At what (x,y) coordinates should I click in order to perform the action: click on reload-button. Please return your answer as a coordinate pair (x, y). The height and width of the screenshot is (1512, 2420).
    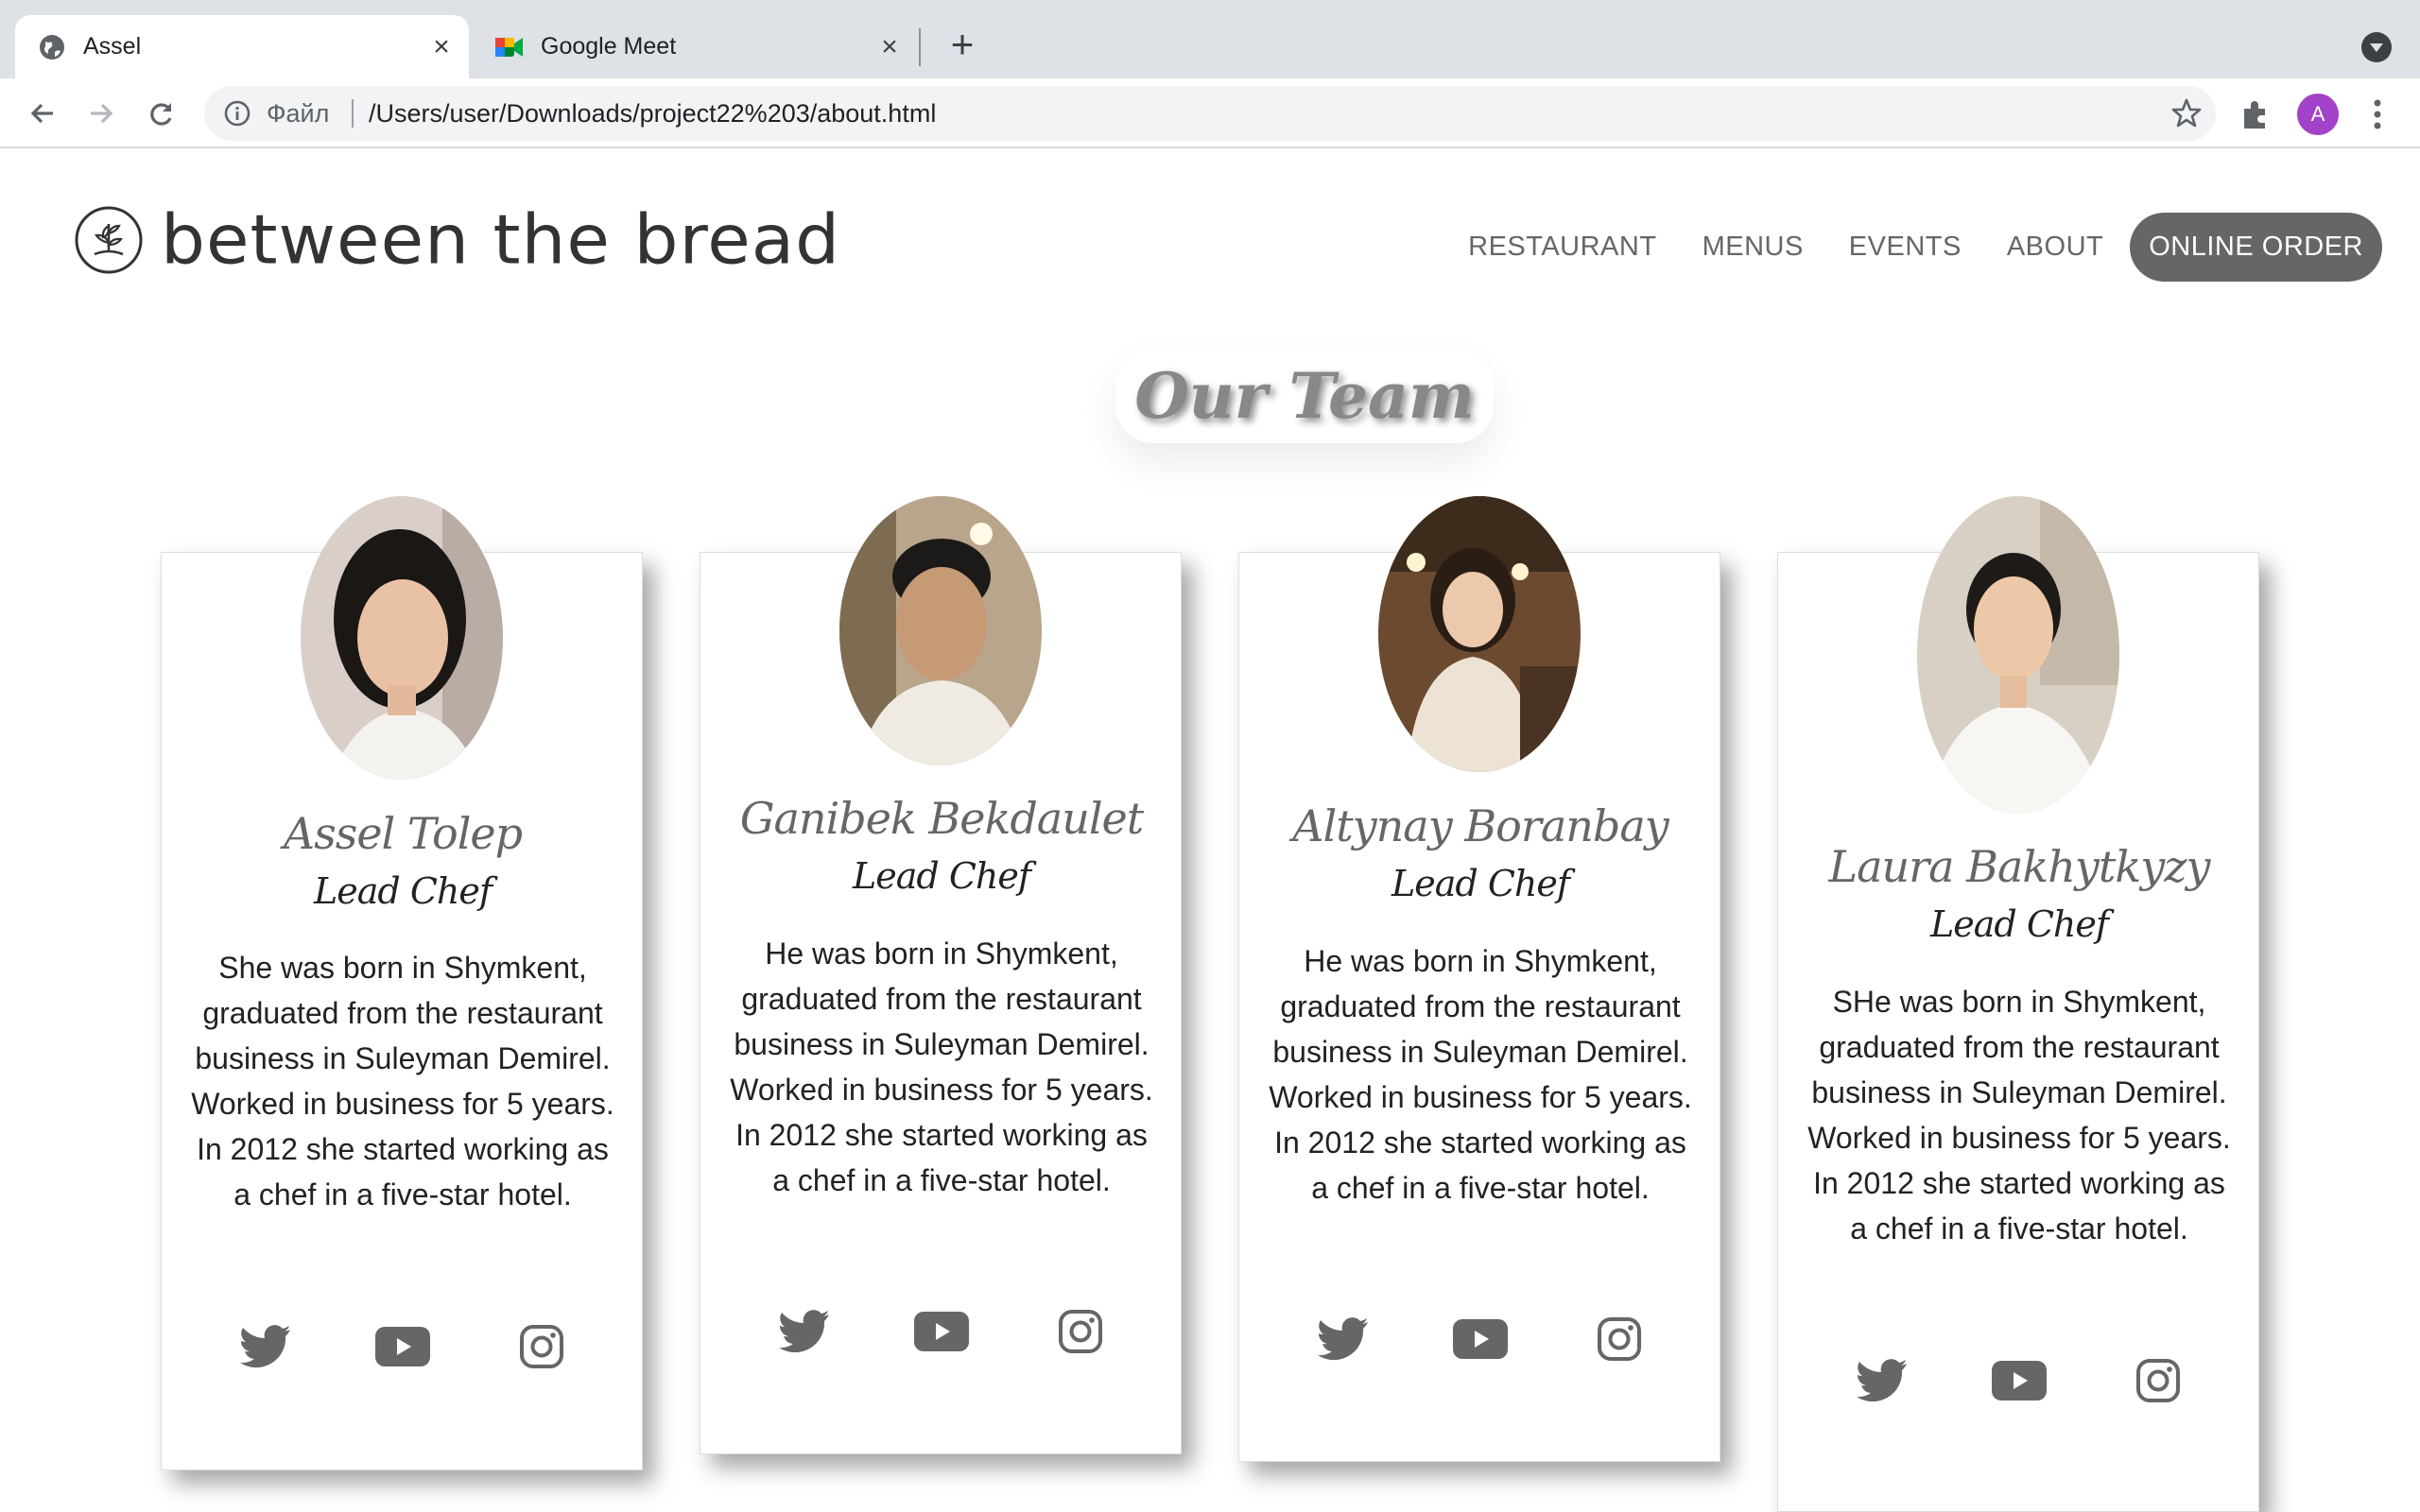
    Looking at the image, I should click on (162, 113).